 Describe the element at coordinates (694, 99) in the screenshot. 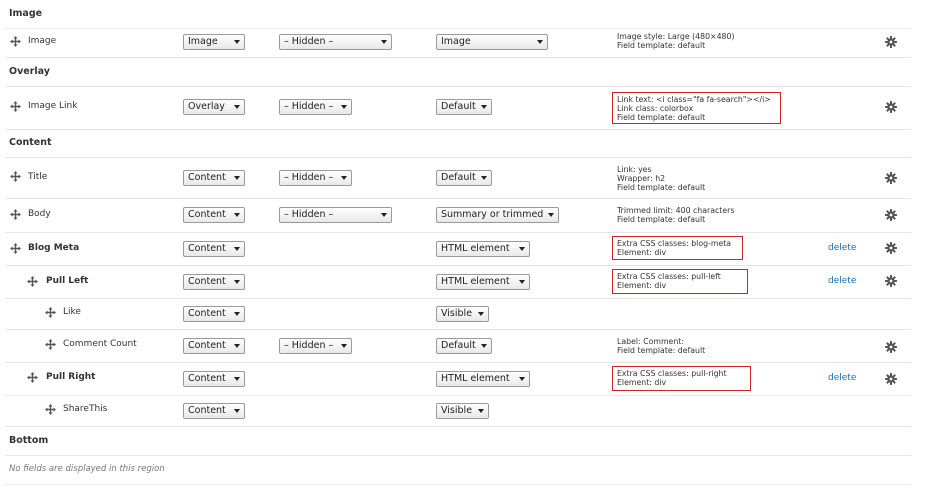

I see `summary-line: Link text: <i class="fa fa-search"></i>` at that location.